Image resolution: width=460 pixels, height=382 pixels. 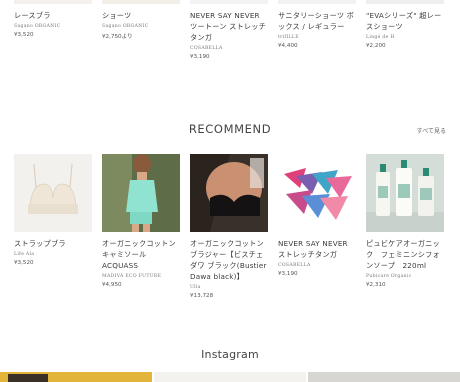 I want to click on product-card: レースブラ Sagano ORGANIC ¥3,520, so click(x=53, y=19).